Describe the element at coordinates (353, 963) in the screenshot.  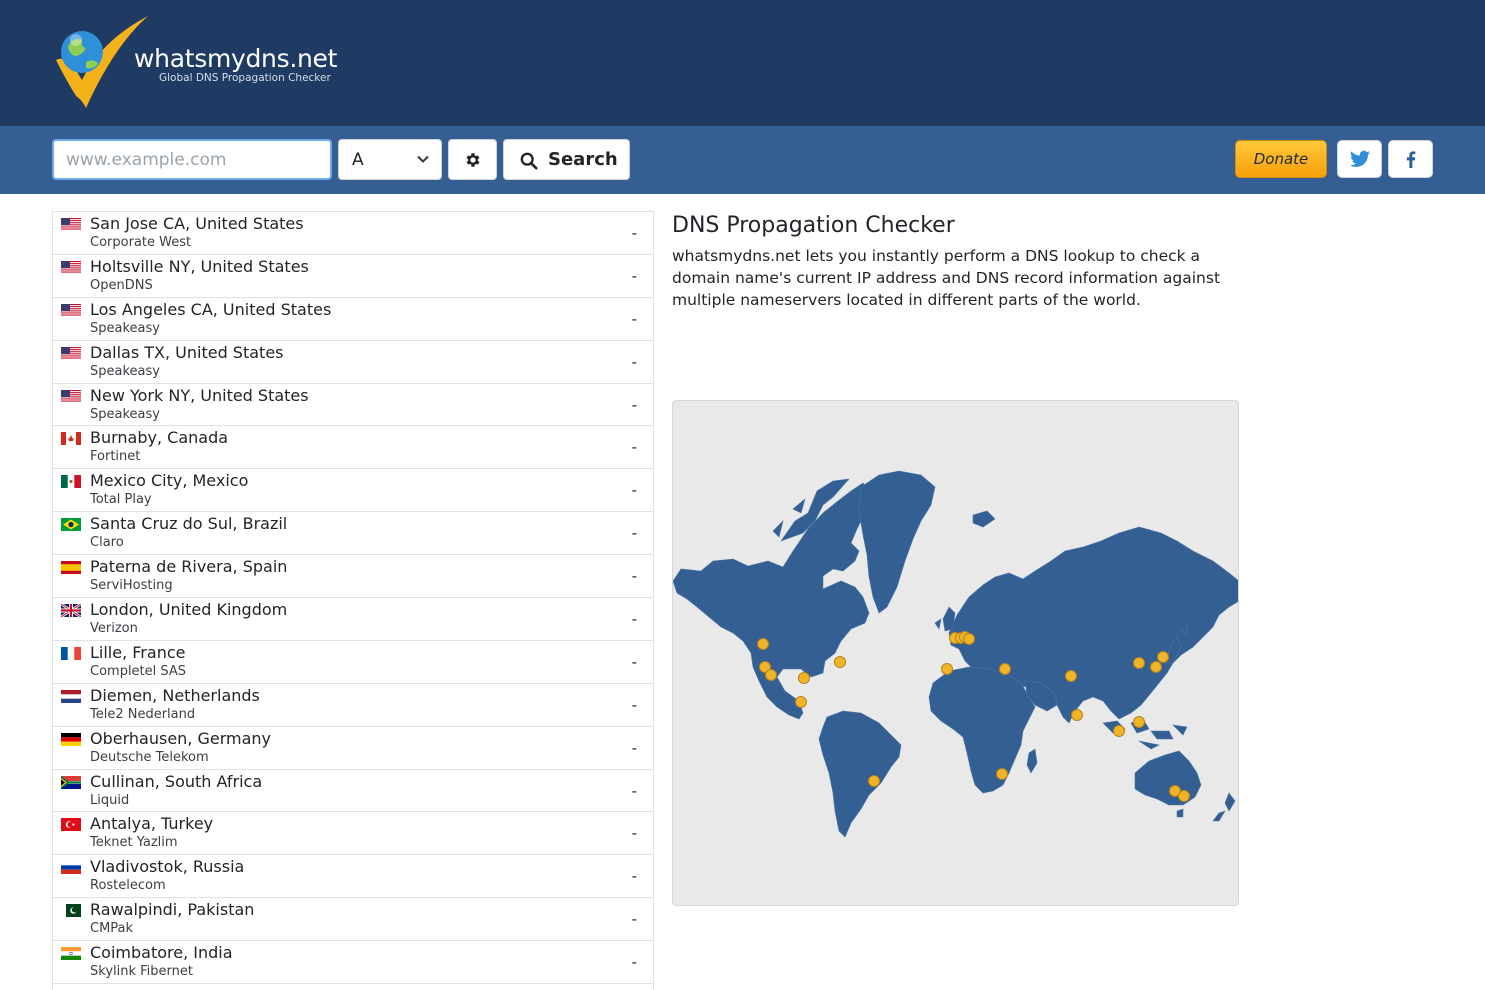
I see `result-row: Coimbatore, India Skylink Fibernet -` at that location.